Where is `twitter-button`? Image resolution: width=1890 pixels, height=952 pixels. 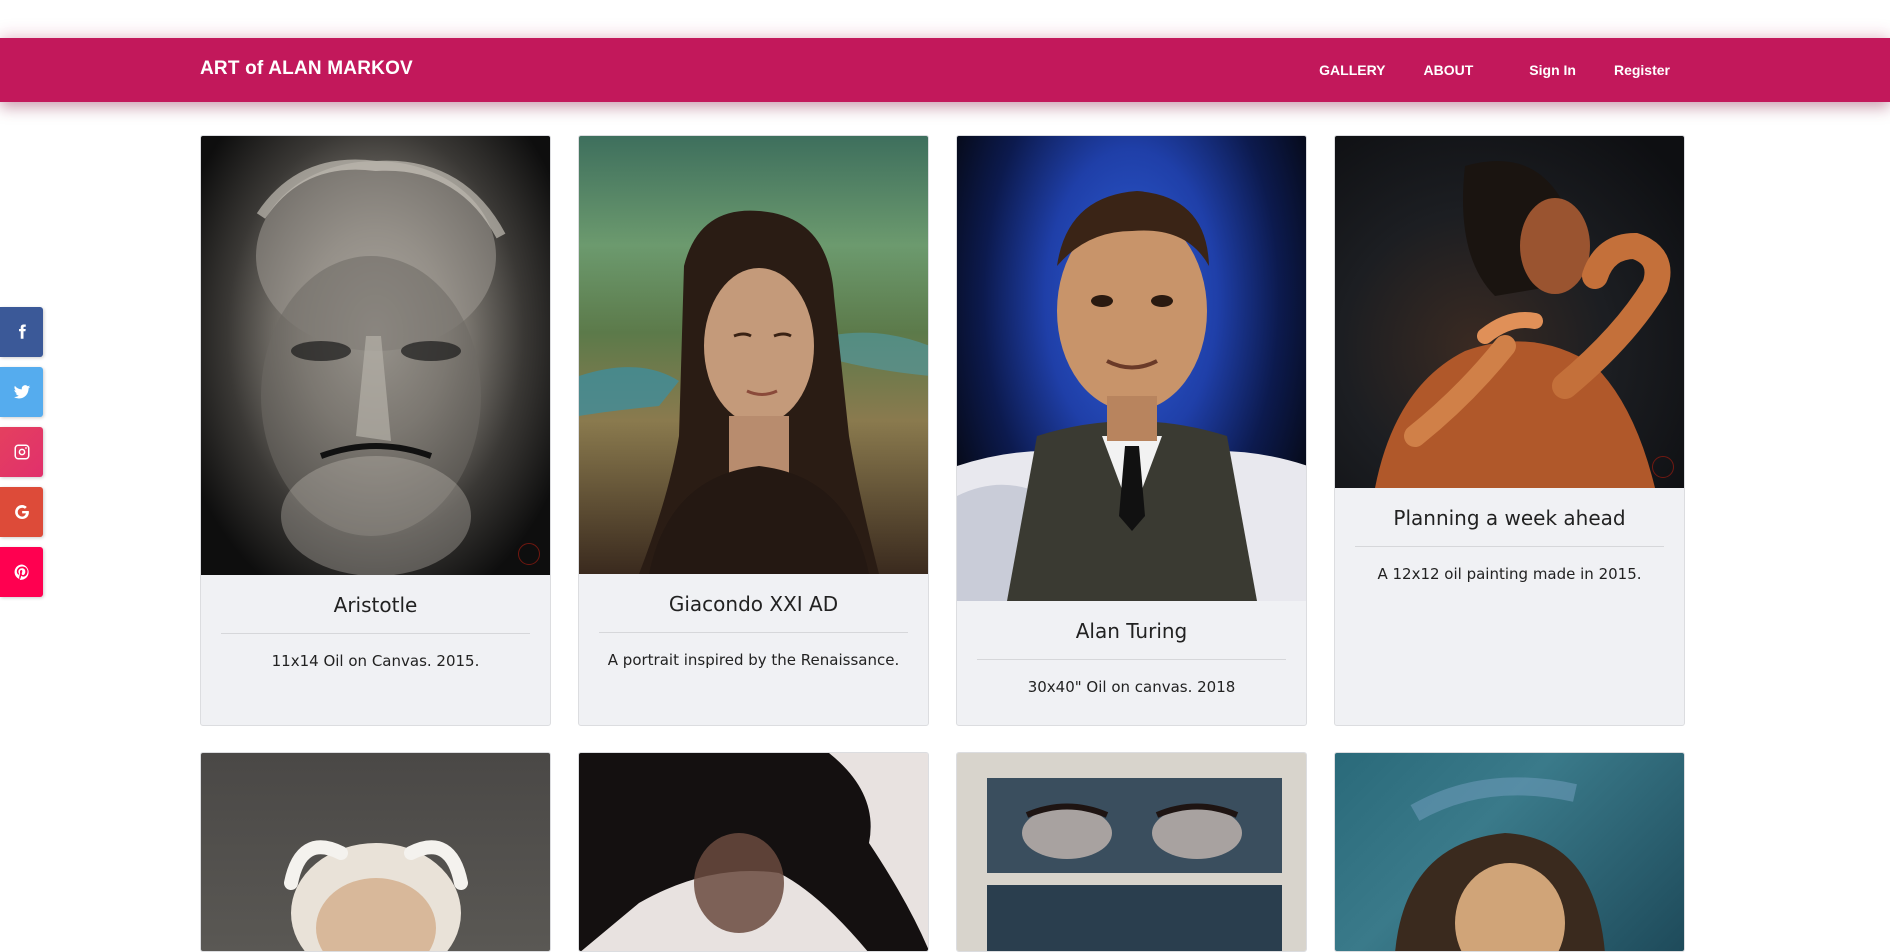 twitter-button is located at coordinates (21, 392).